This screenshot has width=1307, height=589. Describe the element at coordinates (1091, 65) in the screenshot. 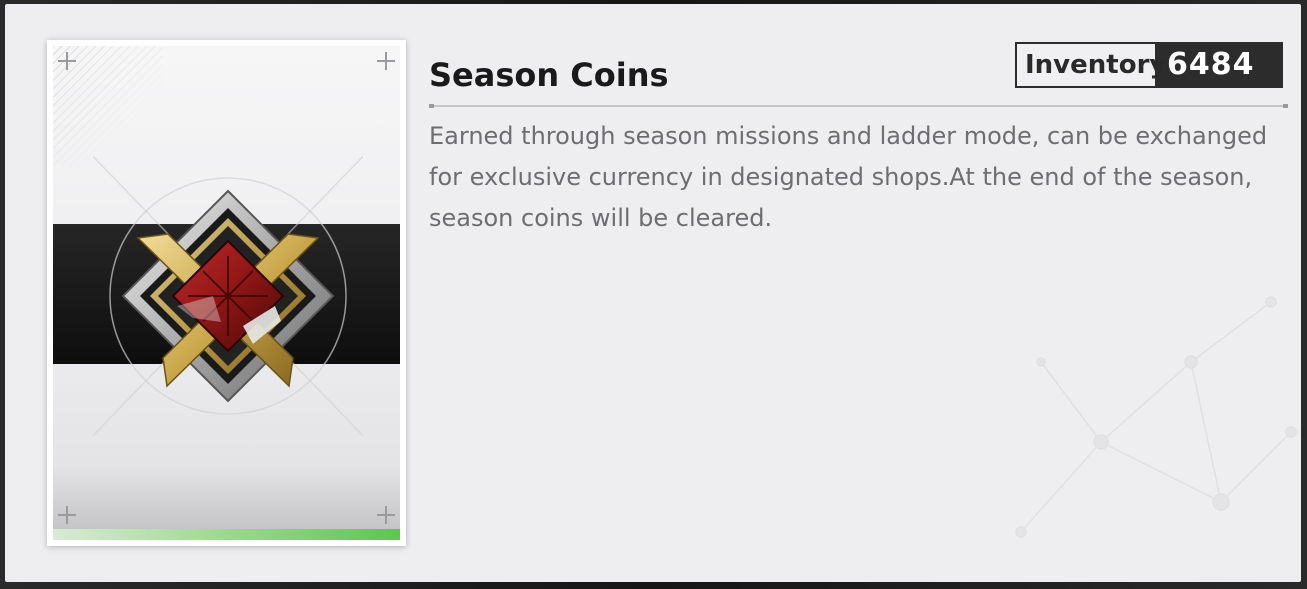

I see `inventory-label: Inventory` at that location.